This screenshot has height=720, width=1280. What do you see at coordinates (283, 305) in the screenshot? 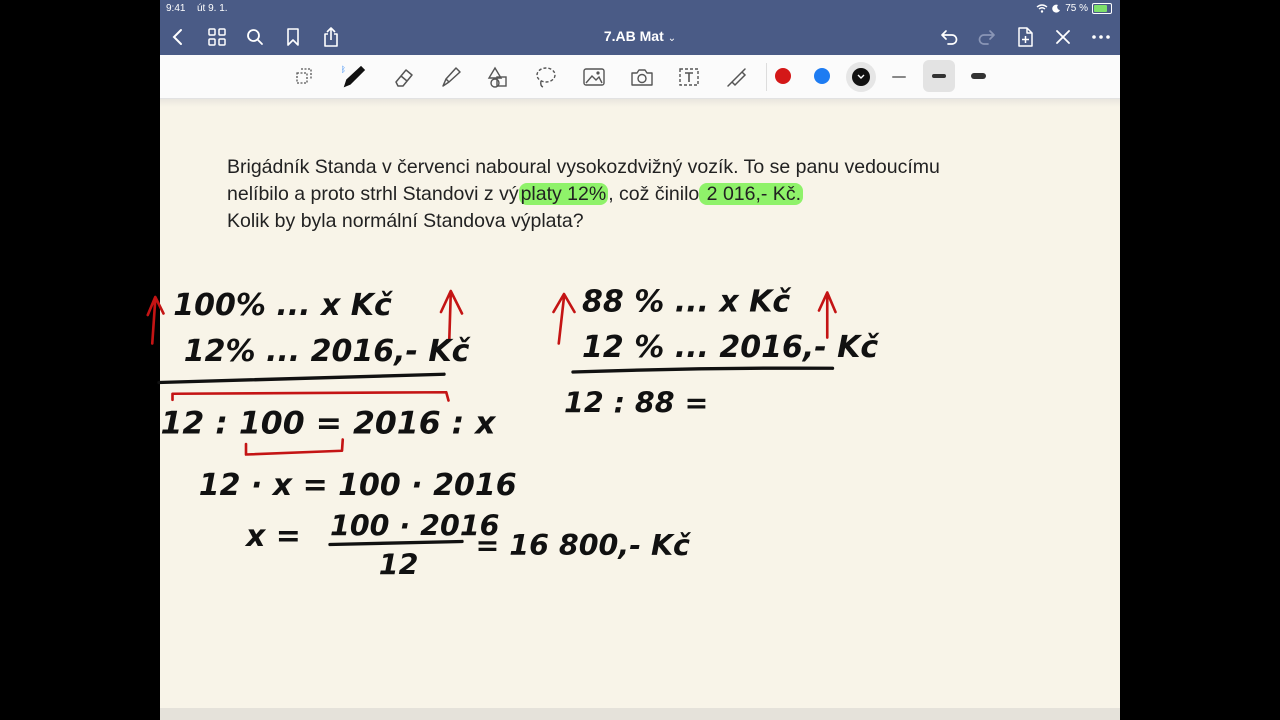
I see `handwriting-left-row1: 100% ... x Kč` at bounding box center [283, 305].